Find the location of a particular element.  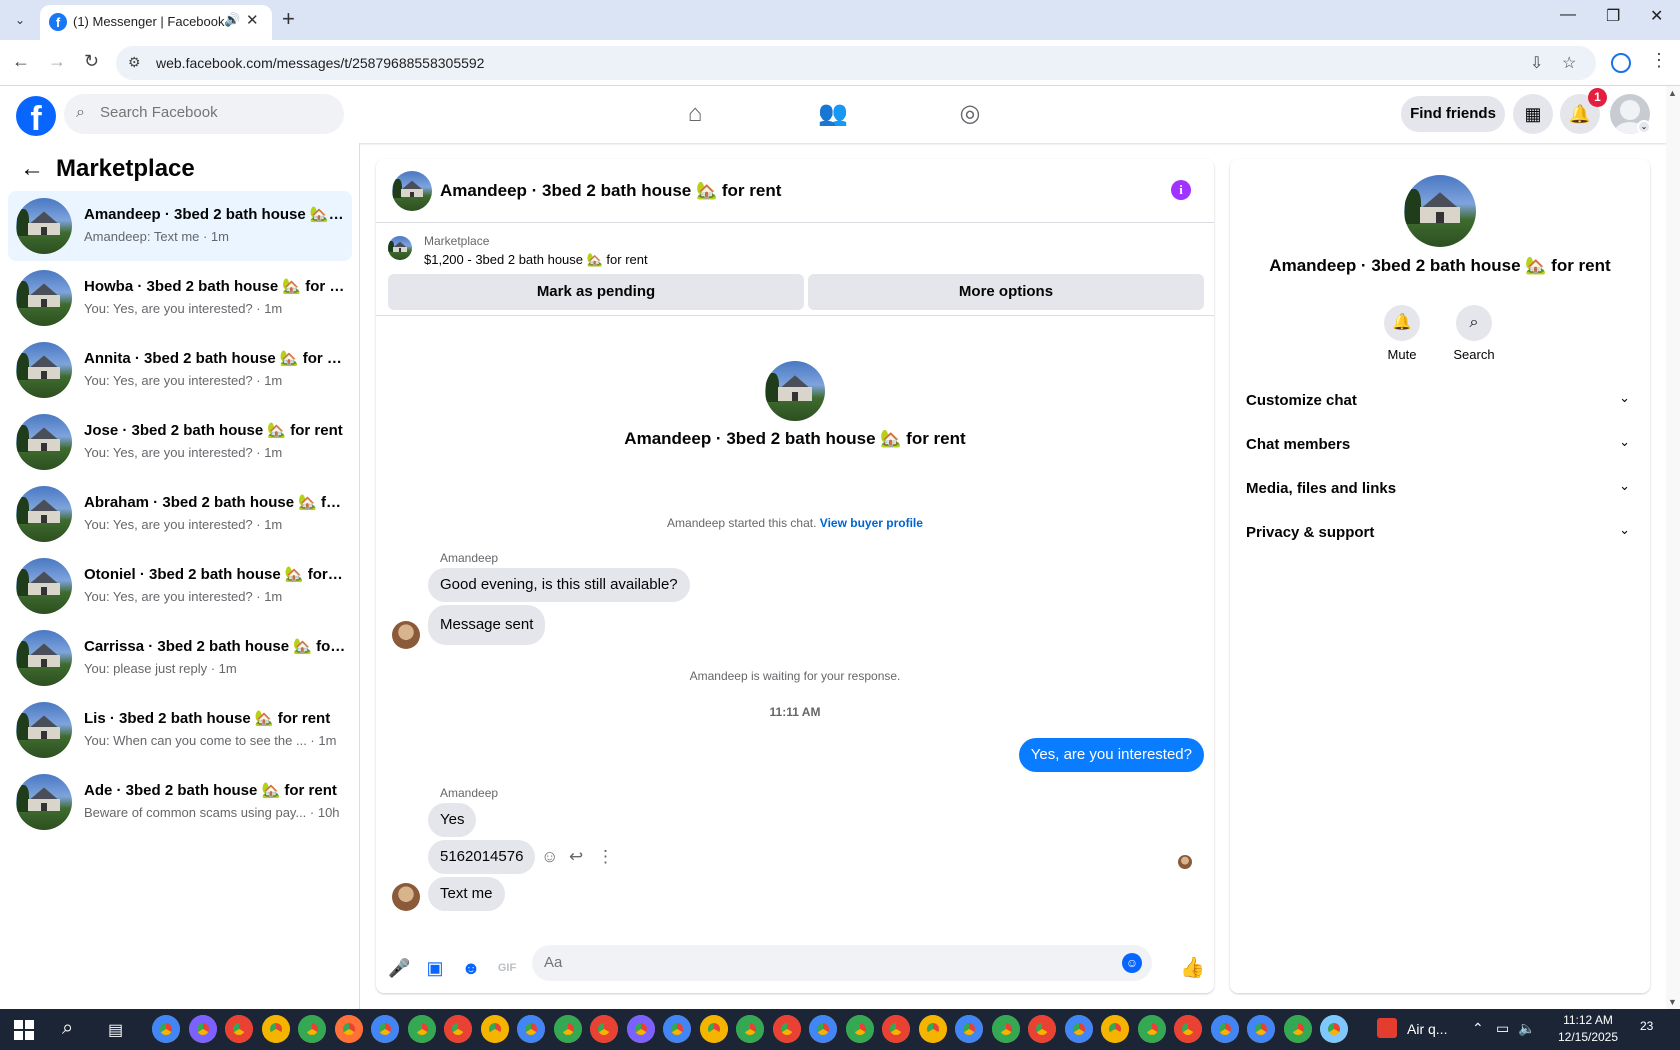

view-buyer-profile-link: View buyer profile is located at coordinates (871, 523).